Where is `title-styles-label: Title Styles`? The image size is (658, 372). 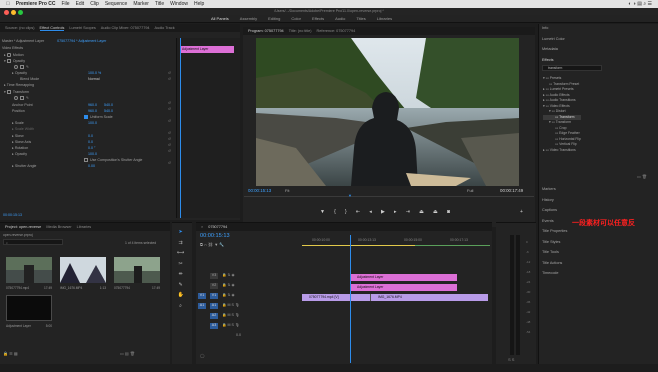 title-styles-label: Title Styles is located at coordinates (554, 242).